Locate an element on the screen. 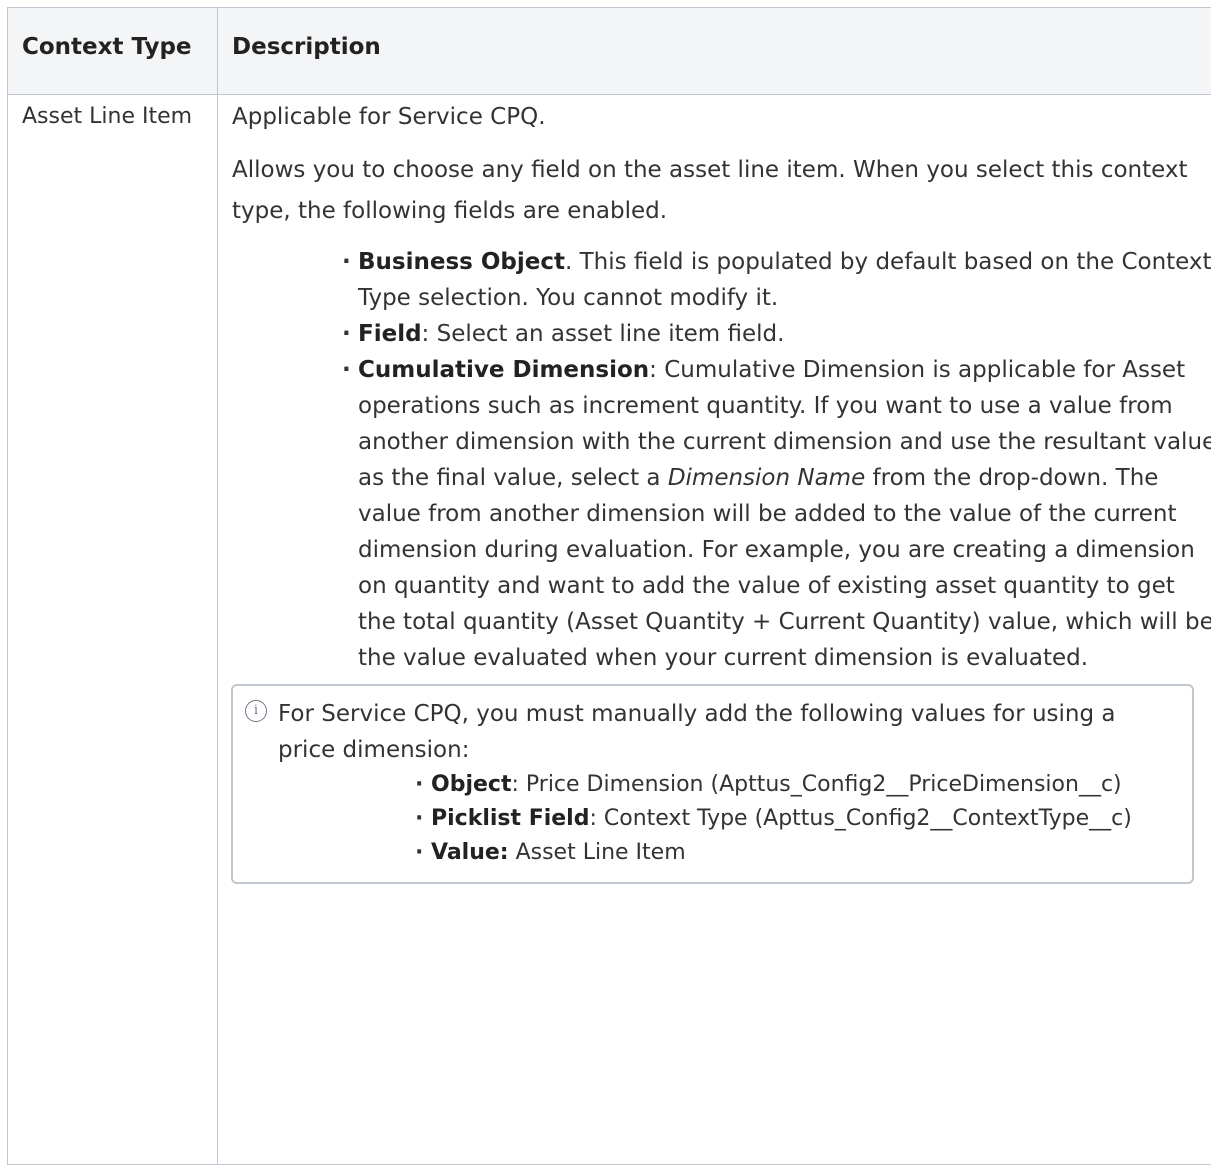 The height and width of the screenshot is (1165, 1211). field-term: Business Object is located at coordinates (461, 262).